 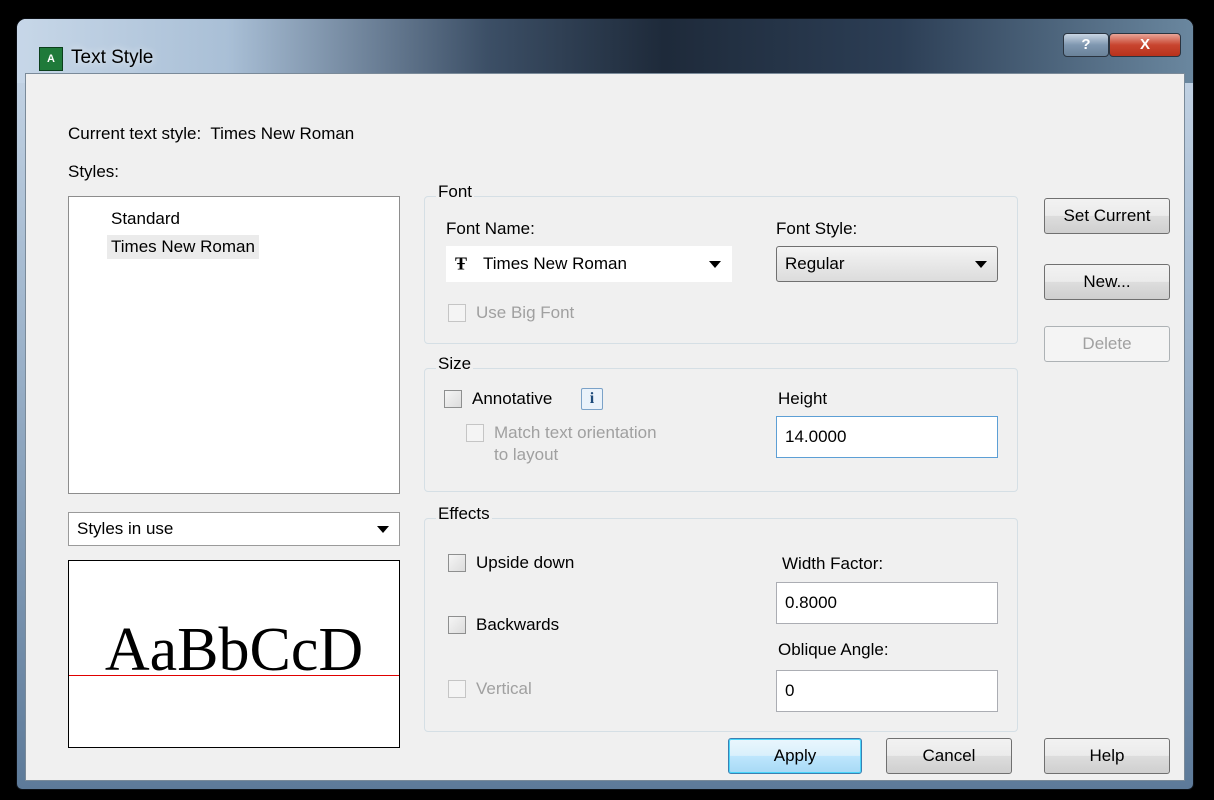 I want to click on match-orientation-label-line2: to layout, so click(x=526, y=454).